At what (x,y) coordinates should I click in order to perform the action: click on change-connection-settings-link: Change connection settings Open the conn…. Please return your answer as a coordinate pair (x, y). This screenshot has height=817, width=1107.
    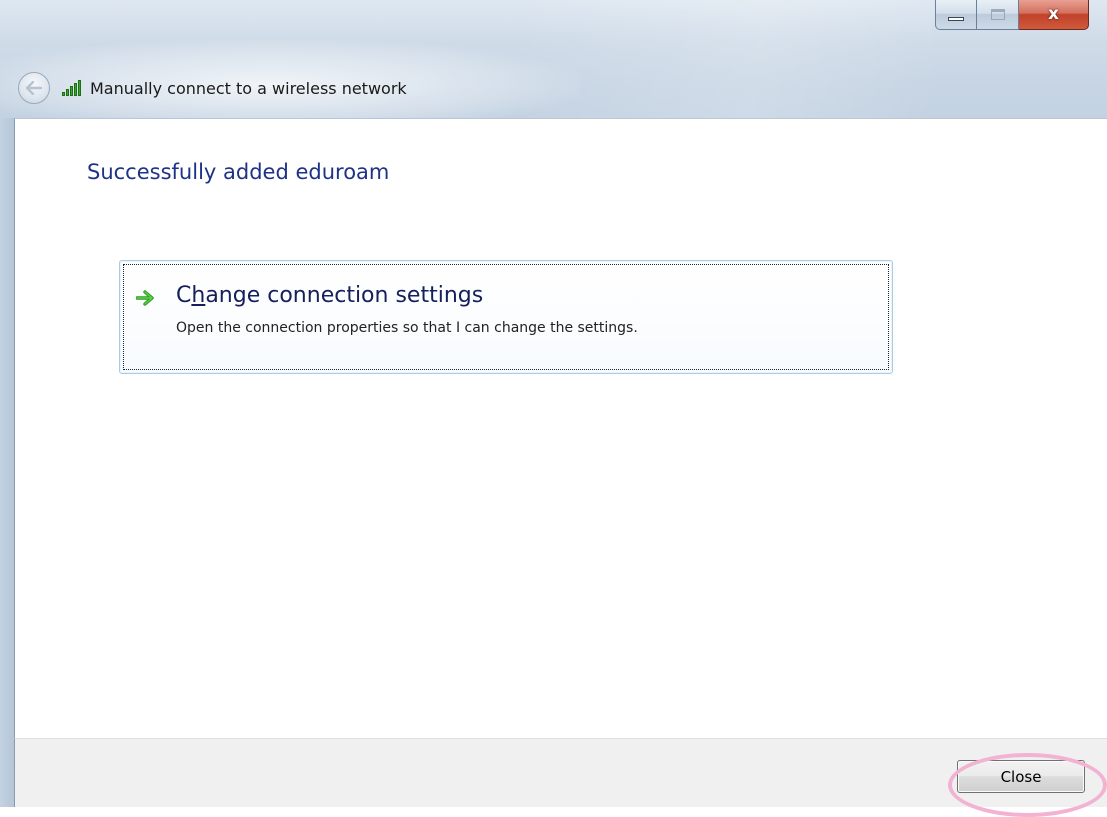
    Looking at the image, I should click on (506, 317).